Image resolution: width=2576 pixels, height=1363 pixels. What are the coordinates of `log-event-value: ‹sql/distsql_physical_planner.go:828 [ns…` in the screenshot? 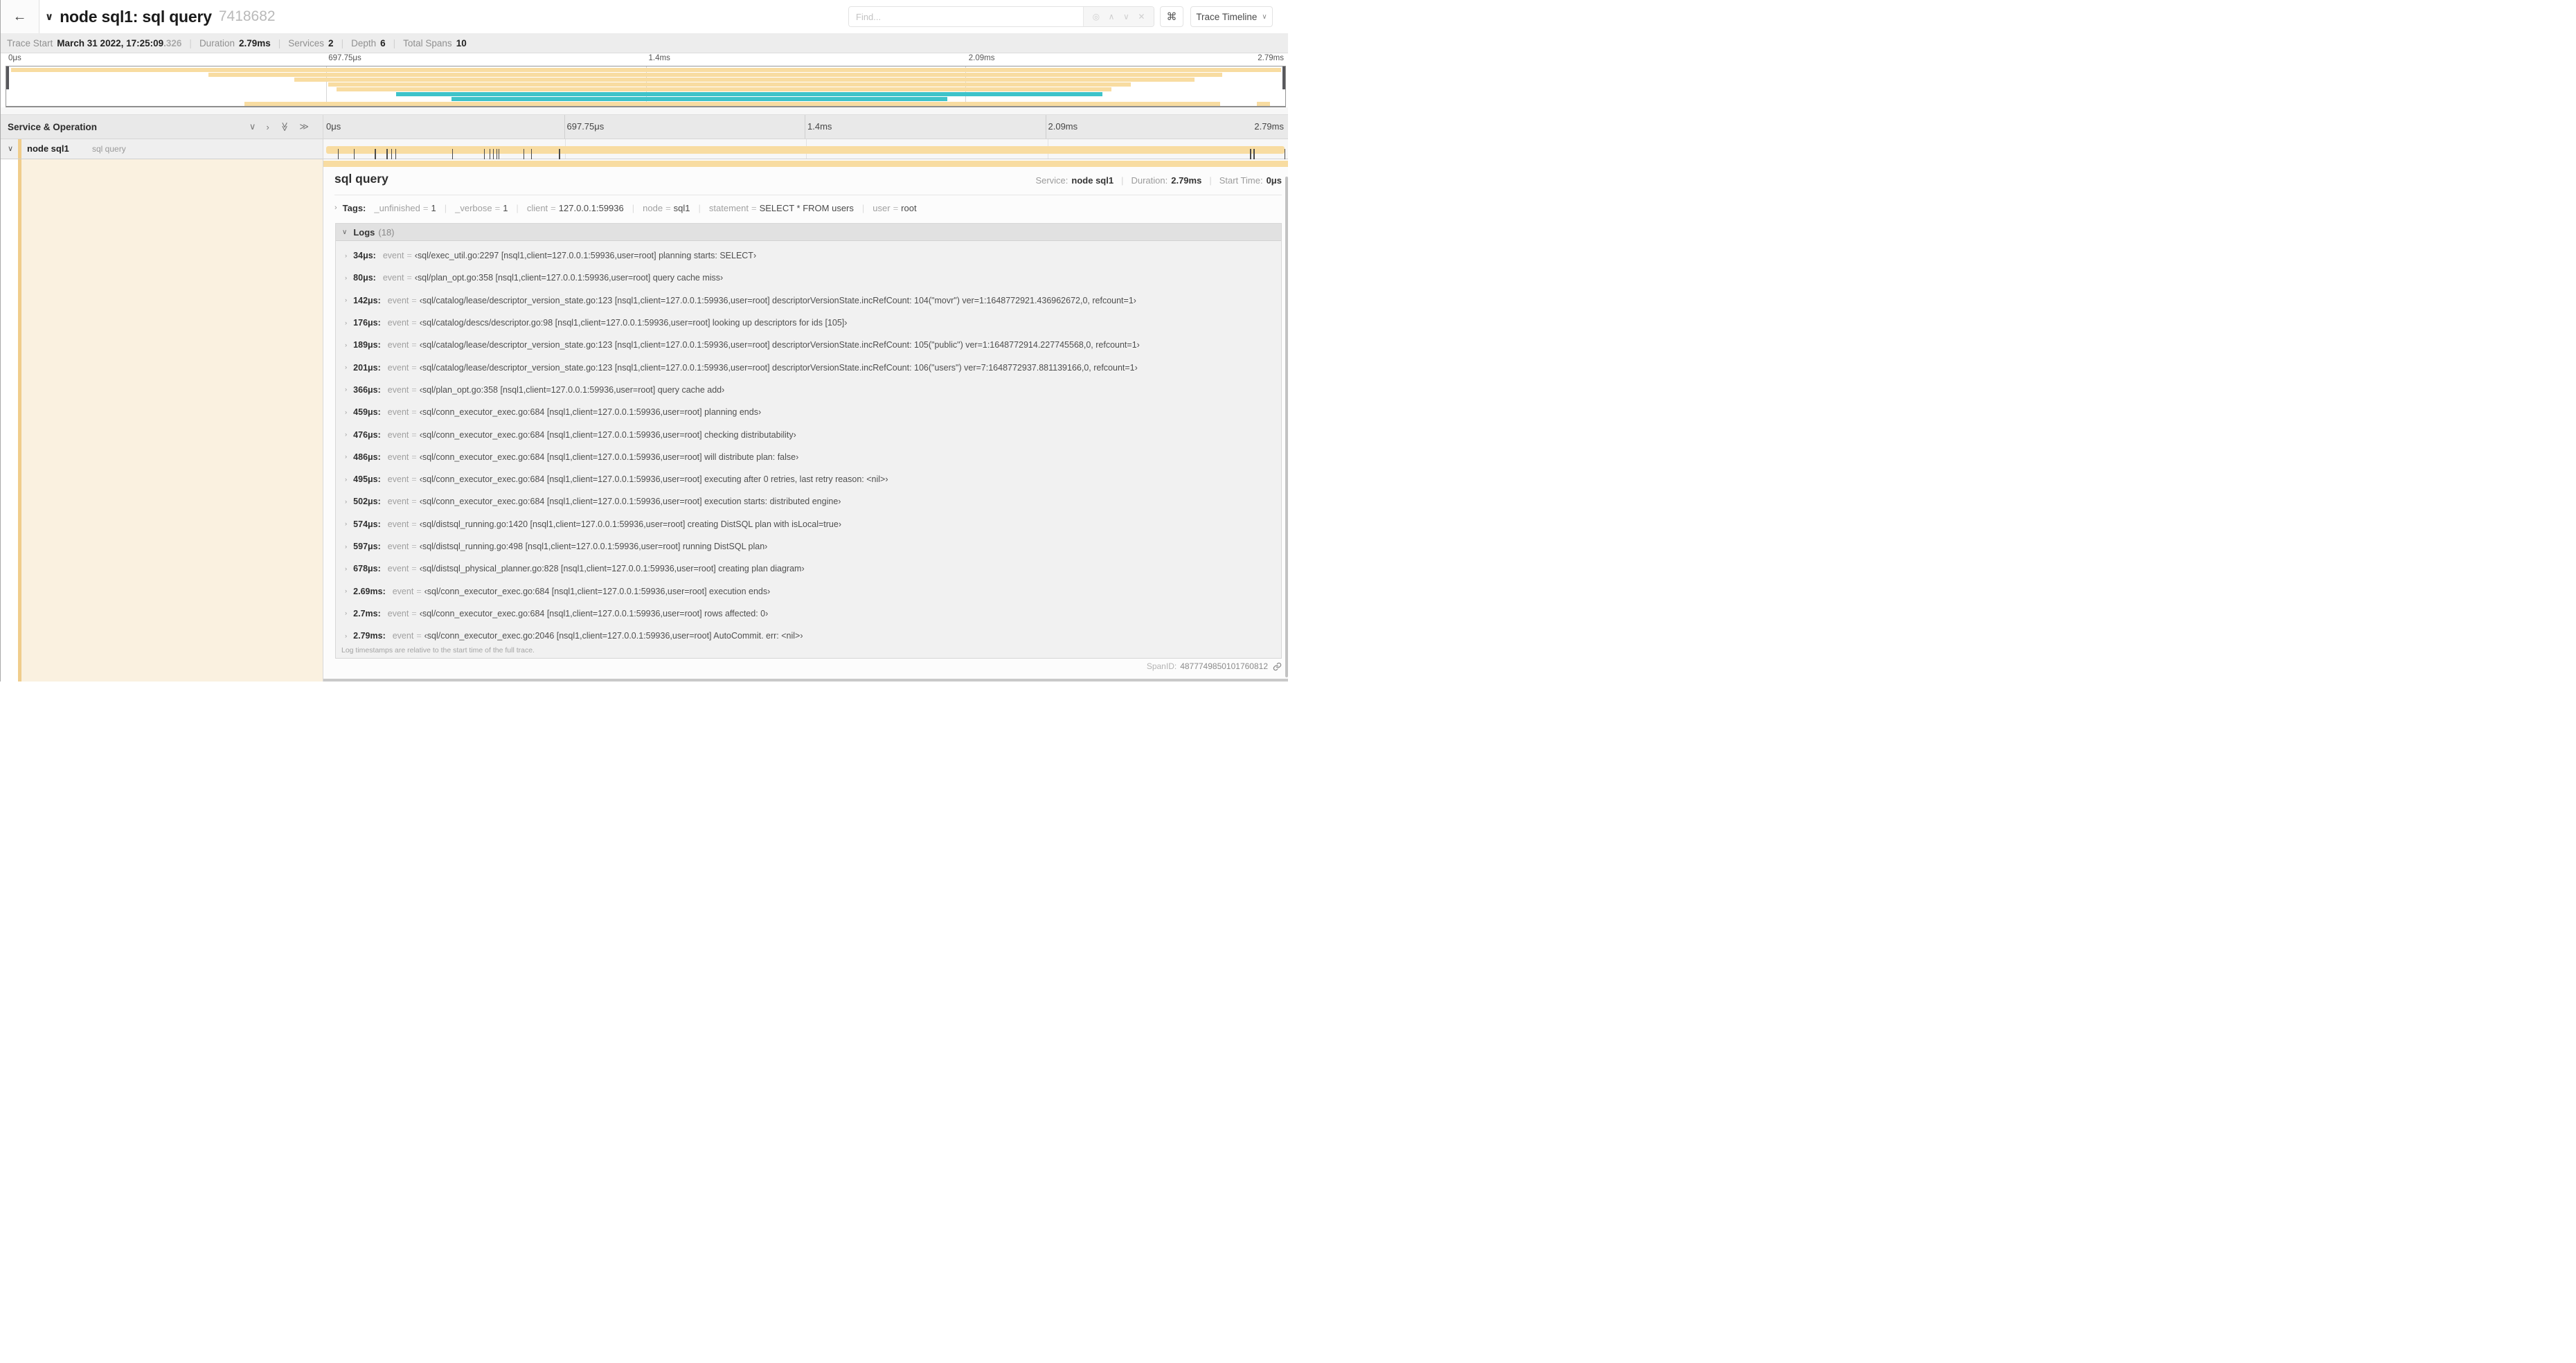 It's located at (612, 569).